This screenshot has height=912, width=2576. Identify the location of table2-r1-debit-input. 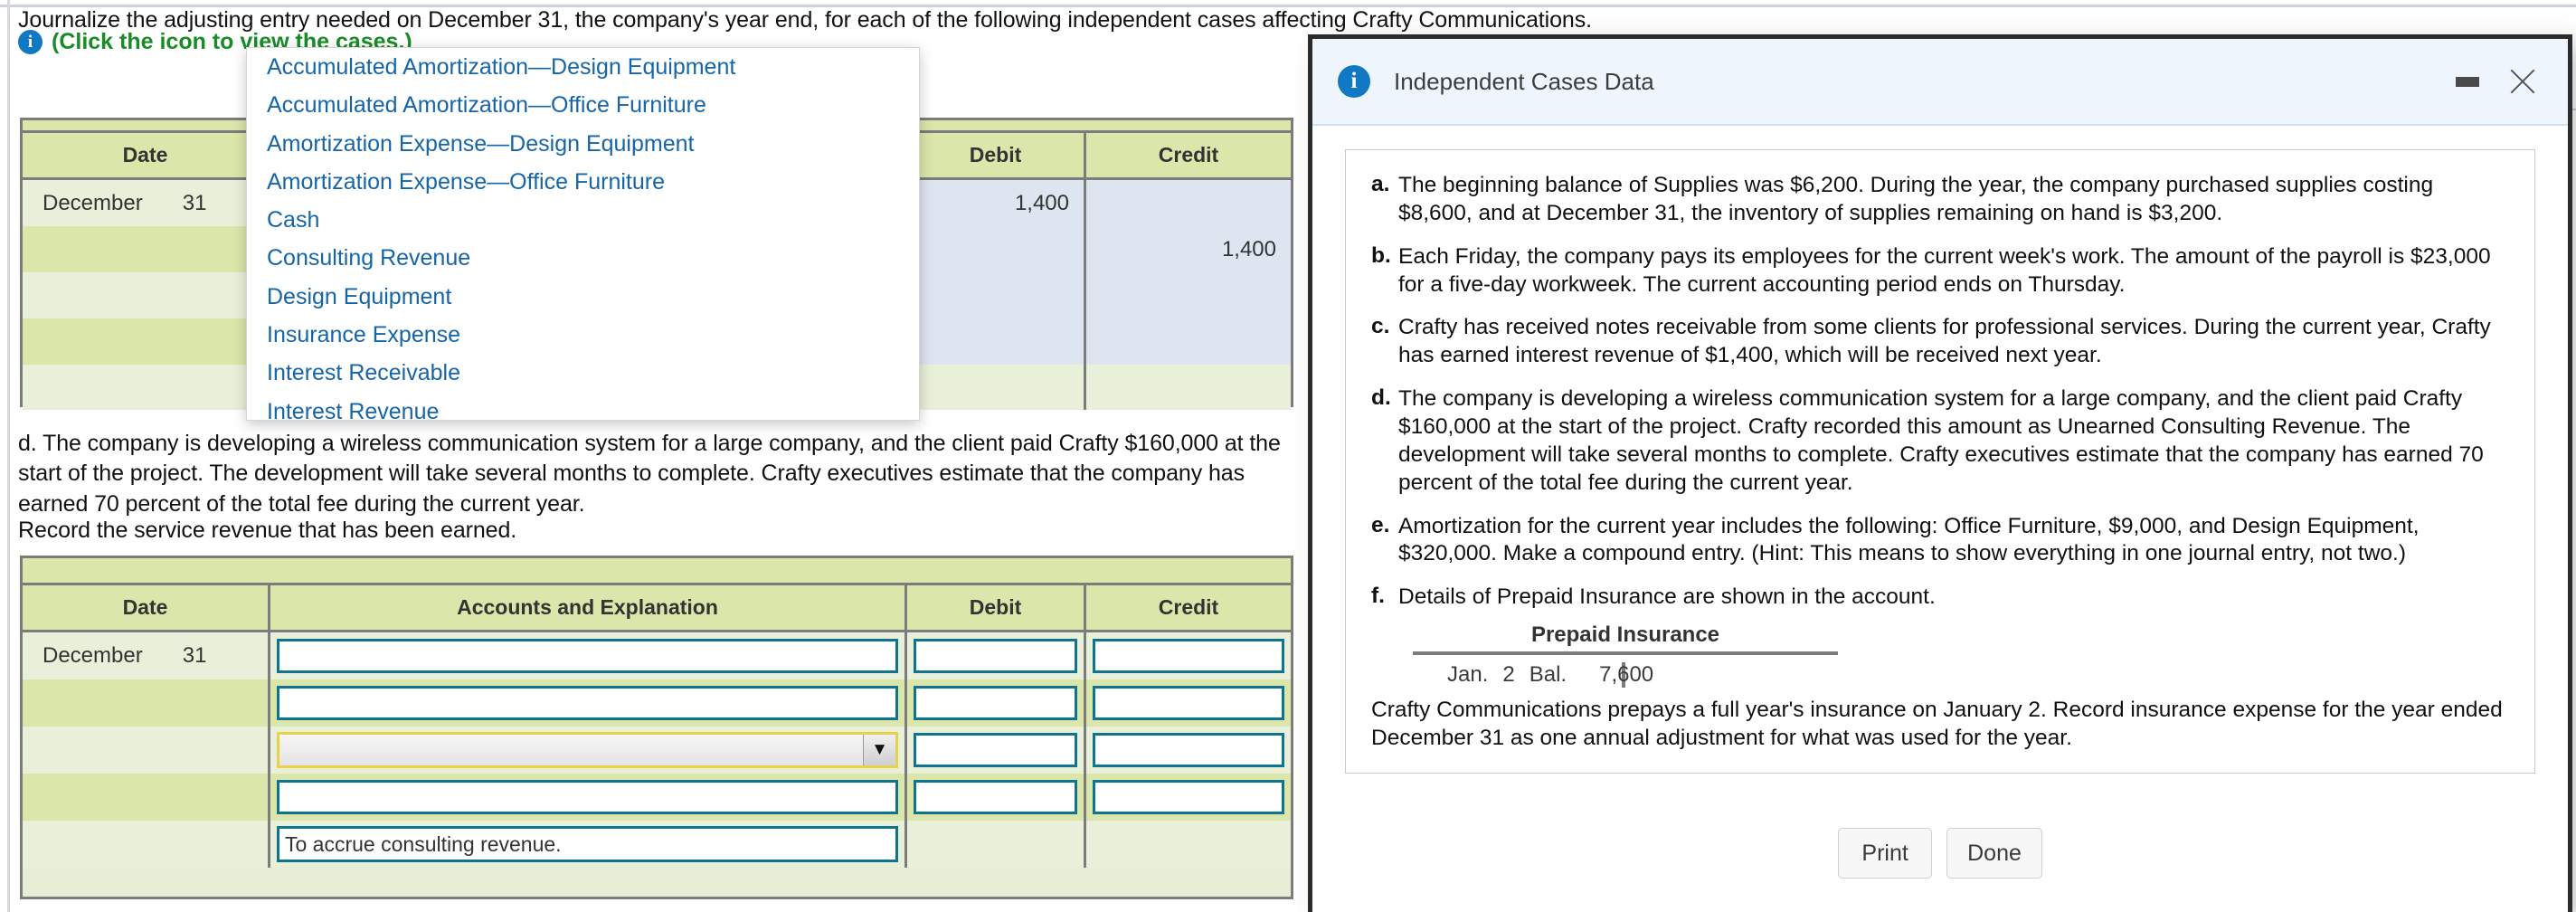
(995, 656).